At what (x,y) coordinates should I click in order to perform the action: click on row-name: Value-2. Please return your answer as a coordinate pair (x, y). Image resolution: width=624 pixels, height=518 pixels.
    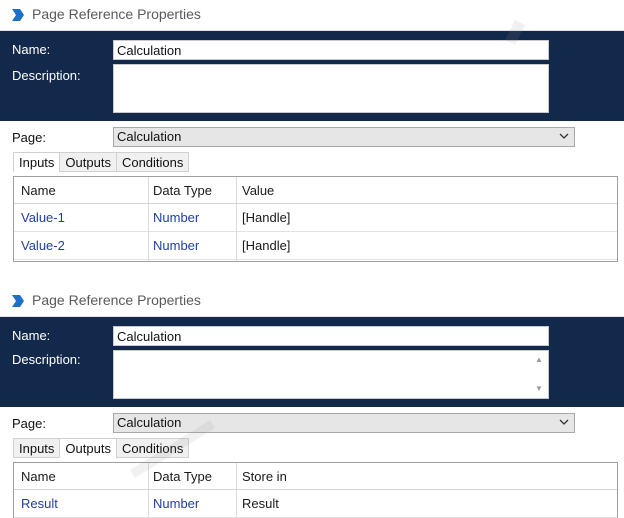
    Looking at the image, I should click on (43, 245).